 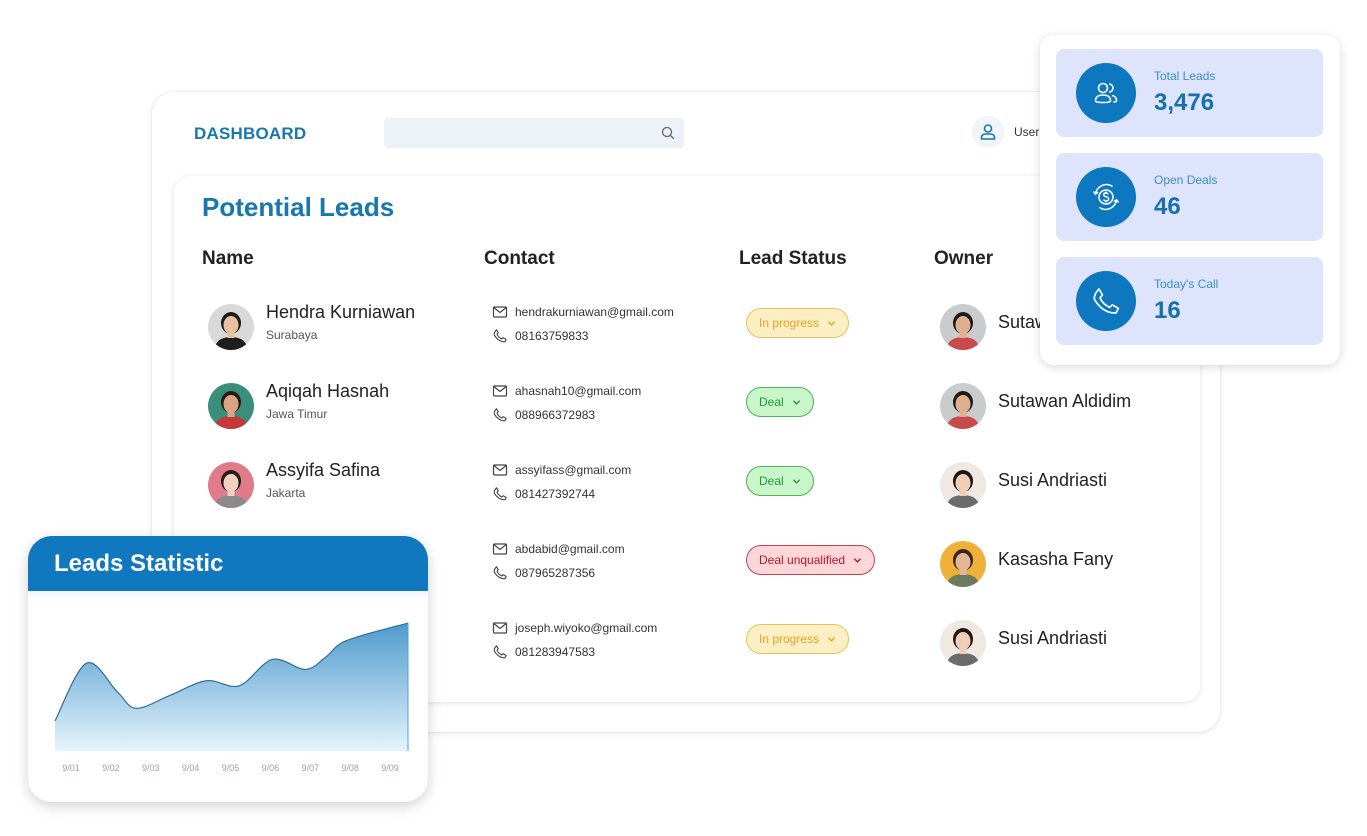 I want to click on chart-area-fill, so click(x=231, y=687).